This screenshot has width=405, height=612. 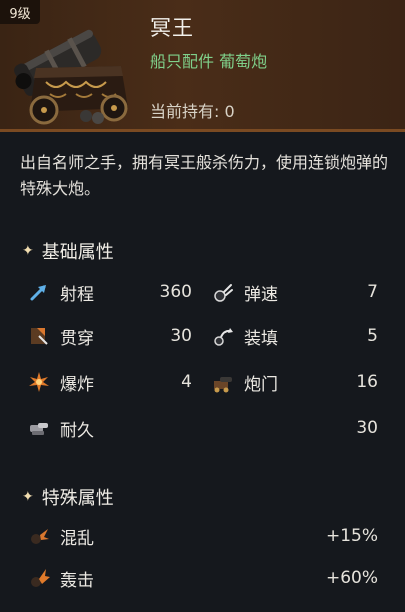 What do you see at coordinates (229, 111) in the screenshot?
I see `held-value: 0` at bounding box center [229, 111].